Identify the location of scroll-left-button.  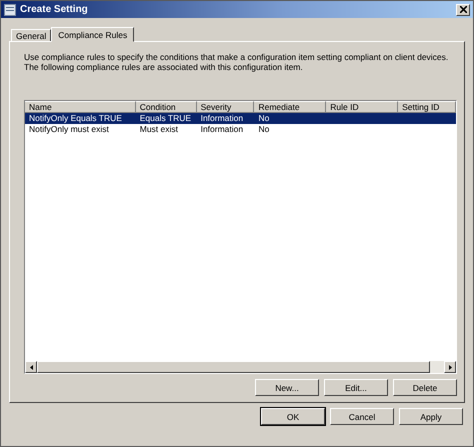
(31, 367).